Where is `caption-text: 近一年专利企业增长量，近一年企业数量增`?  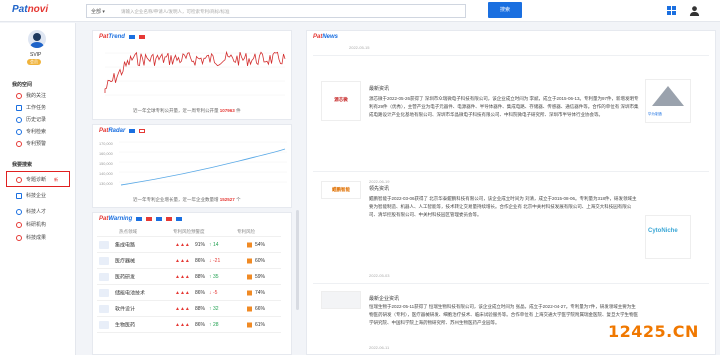
caption-text: 近一年专利企业增长量，近一年企业数量增 is located at coordinates (176, 199).